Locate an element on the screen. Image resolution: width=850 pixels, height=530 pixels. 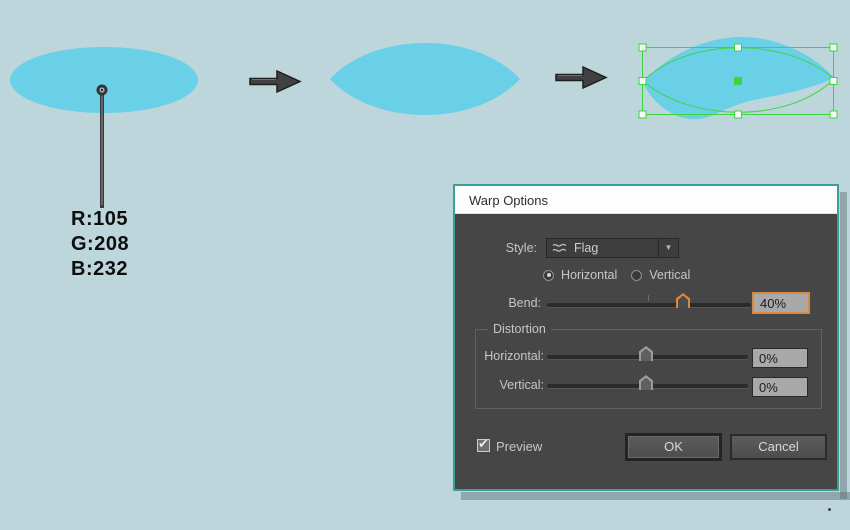
preview-checkbox: ✔ is located at coordinates (483, 444).